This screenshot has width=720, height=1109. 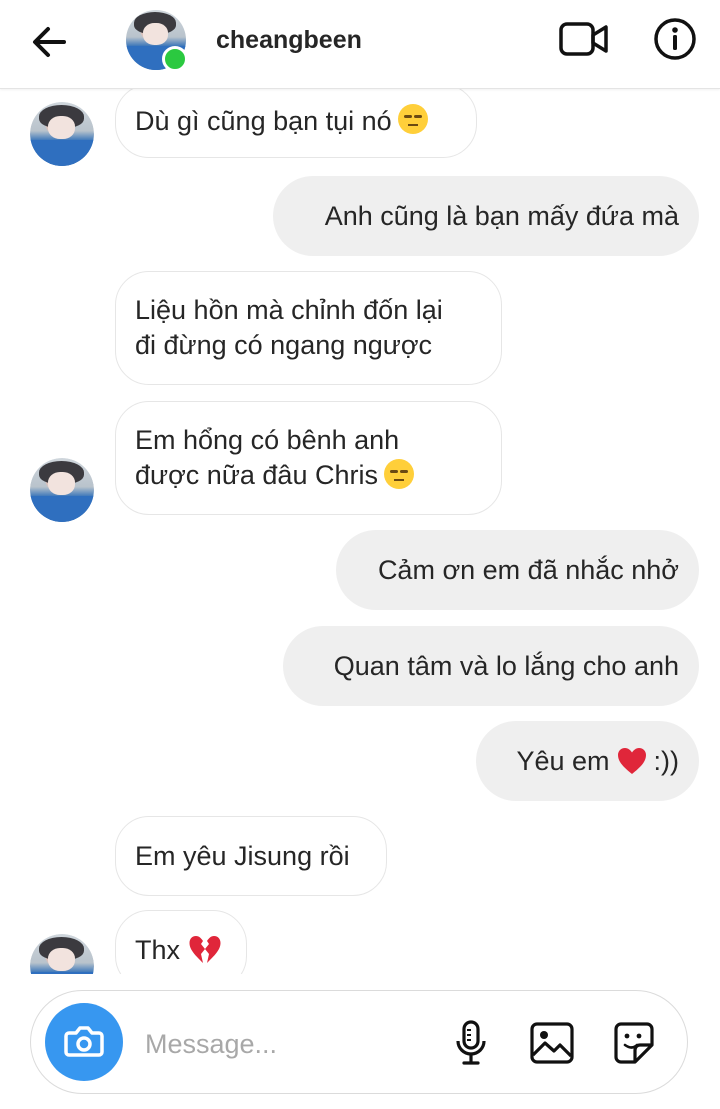 I want to click on incoming-message: Thx, so click(x=181, y=942).